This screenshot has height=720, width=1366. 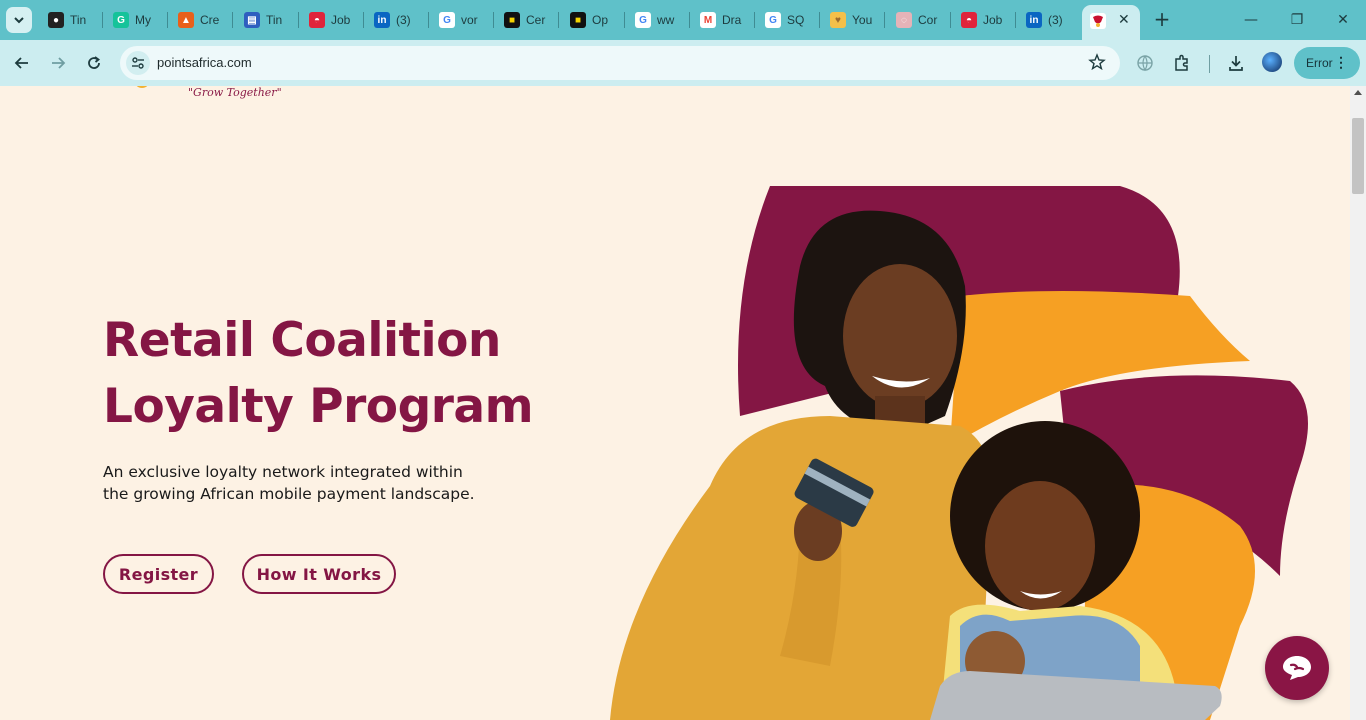 What do you see at coordinates (56, 20) in the screenshot?
I see `github-icon: ●` at bounding box center [56, 20].